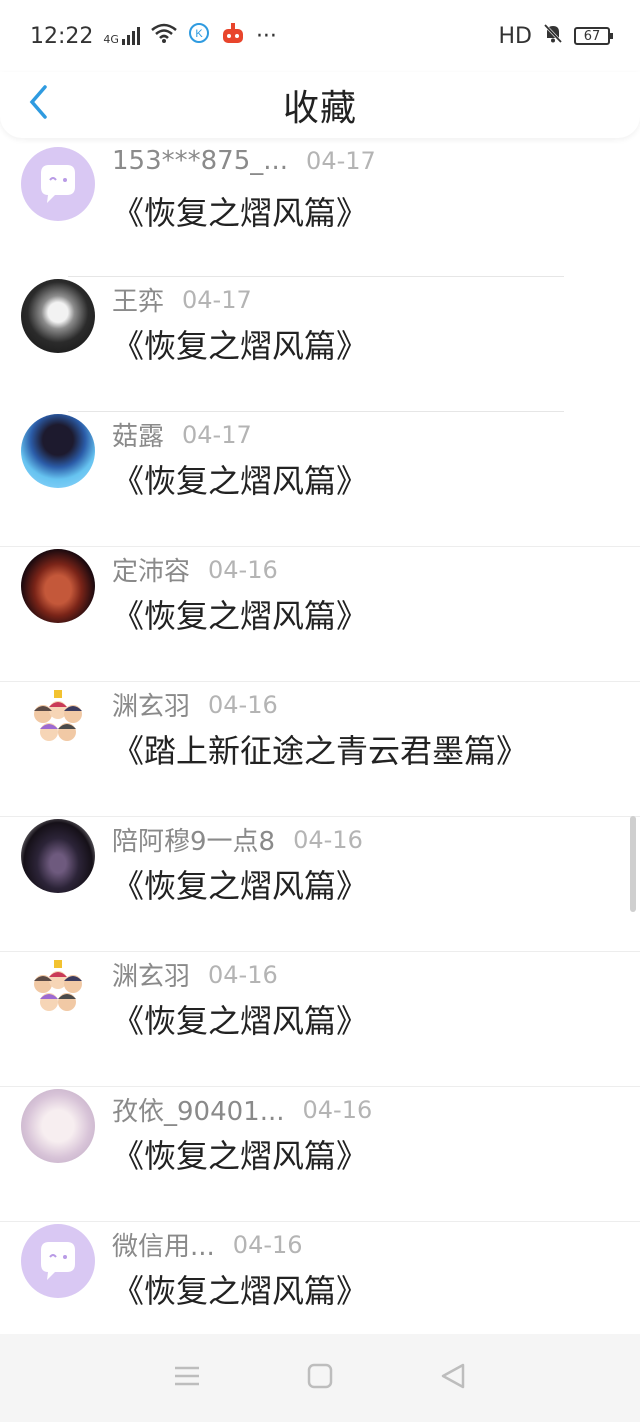 This screenshot has height=1422, width=640. I want to click on chevron-left-icon, so click(38, 104).